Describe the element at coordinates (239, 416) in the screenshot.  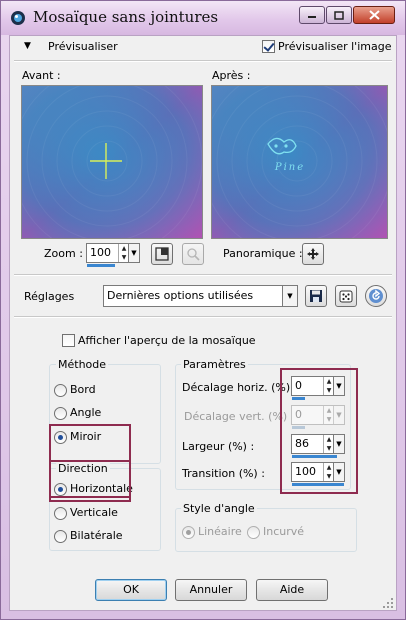
I see `v-offset-label: Décalage vert. (%) :` at that location.